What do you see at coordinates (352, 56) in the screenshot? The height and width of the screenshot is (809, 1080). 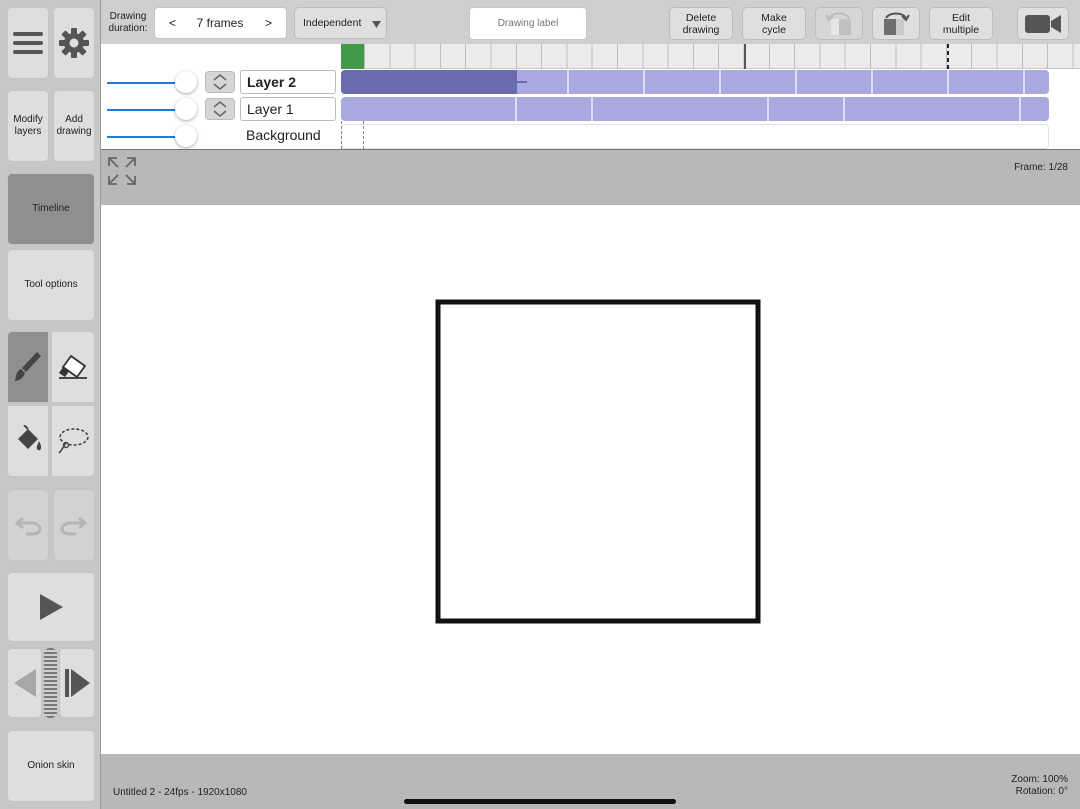 I see `current-frame-marker` at bounding box center [352, 56].